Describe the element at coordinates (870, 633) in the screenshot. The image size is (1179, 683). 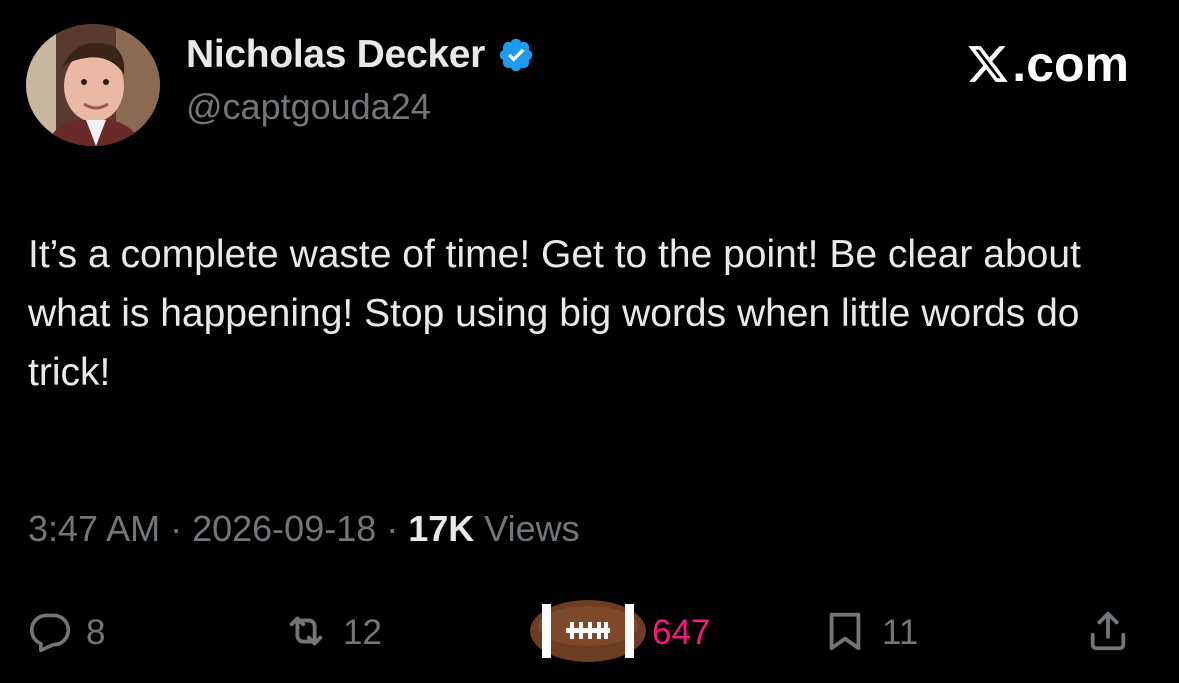
I see `bookmark-button: 11` at that location.